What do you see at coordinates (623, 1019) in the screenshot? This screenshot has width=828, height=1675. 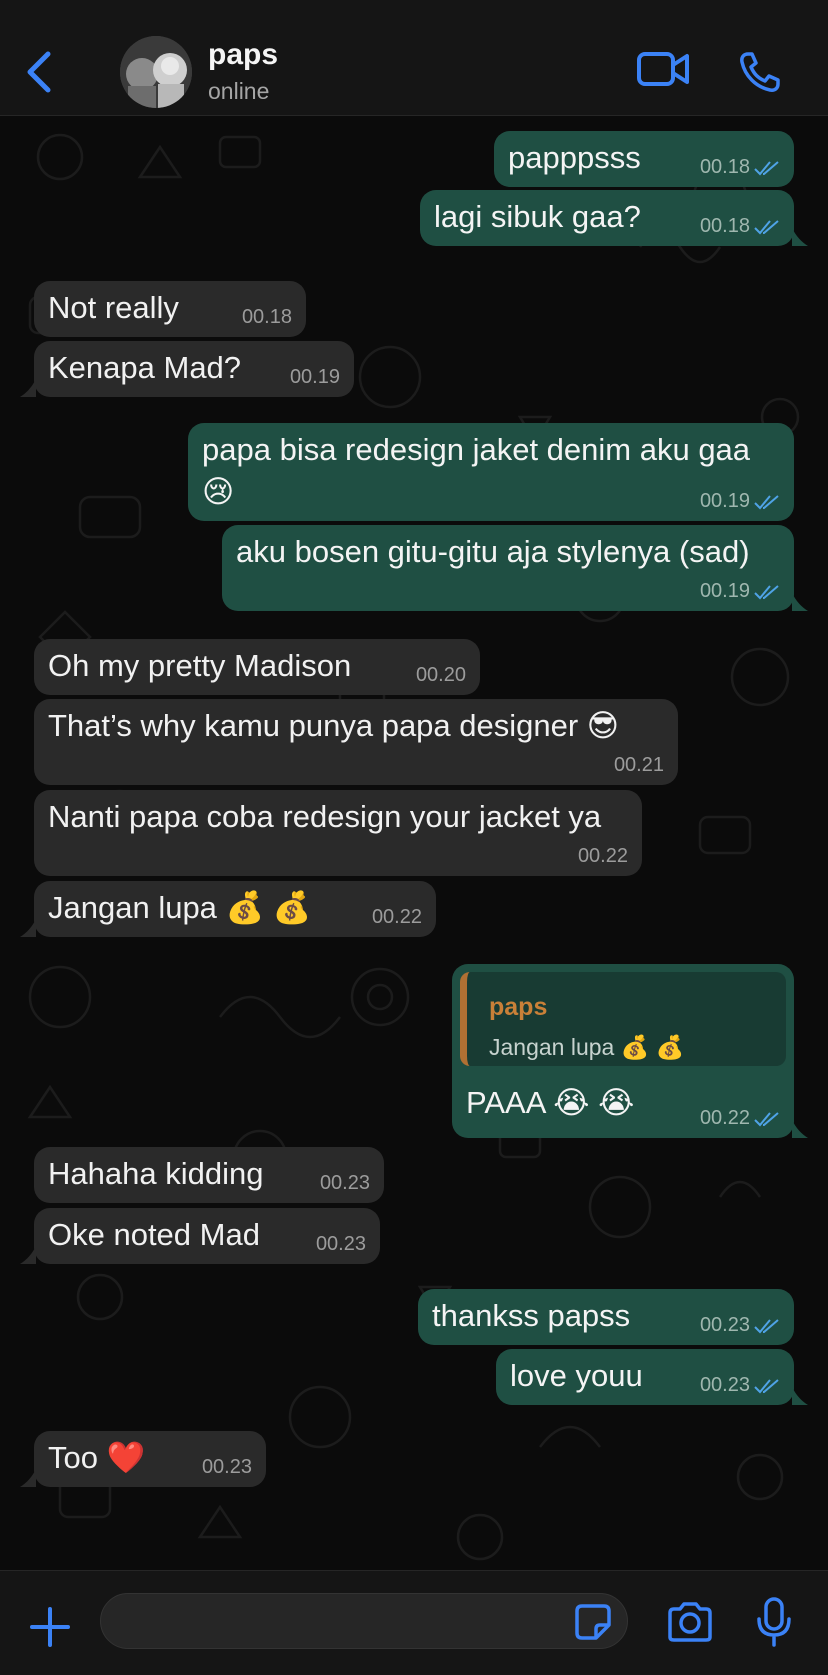 I see `quoted-message: paps Jangan lupa 💰 💰` at bounding box center [623, 1019].